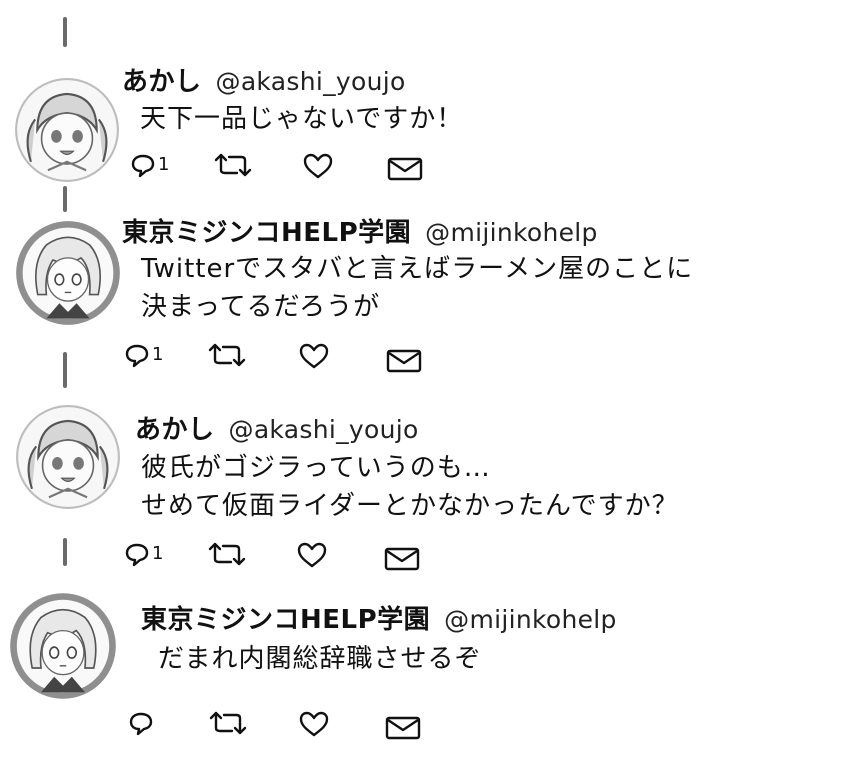 This screenshot has height=769, width=850. What do you see at coordinates (320, 659) in the screenshot?
I see `tweet-text: だまれ内閣総辞職させるぞ` at bounding box center [320, 659].